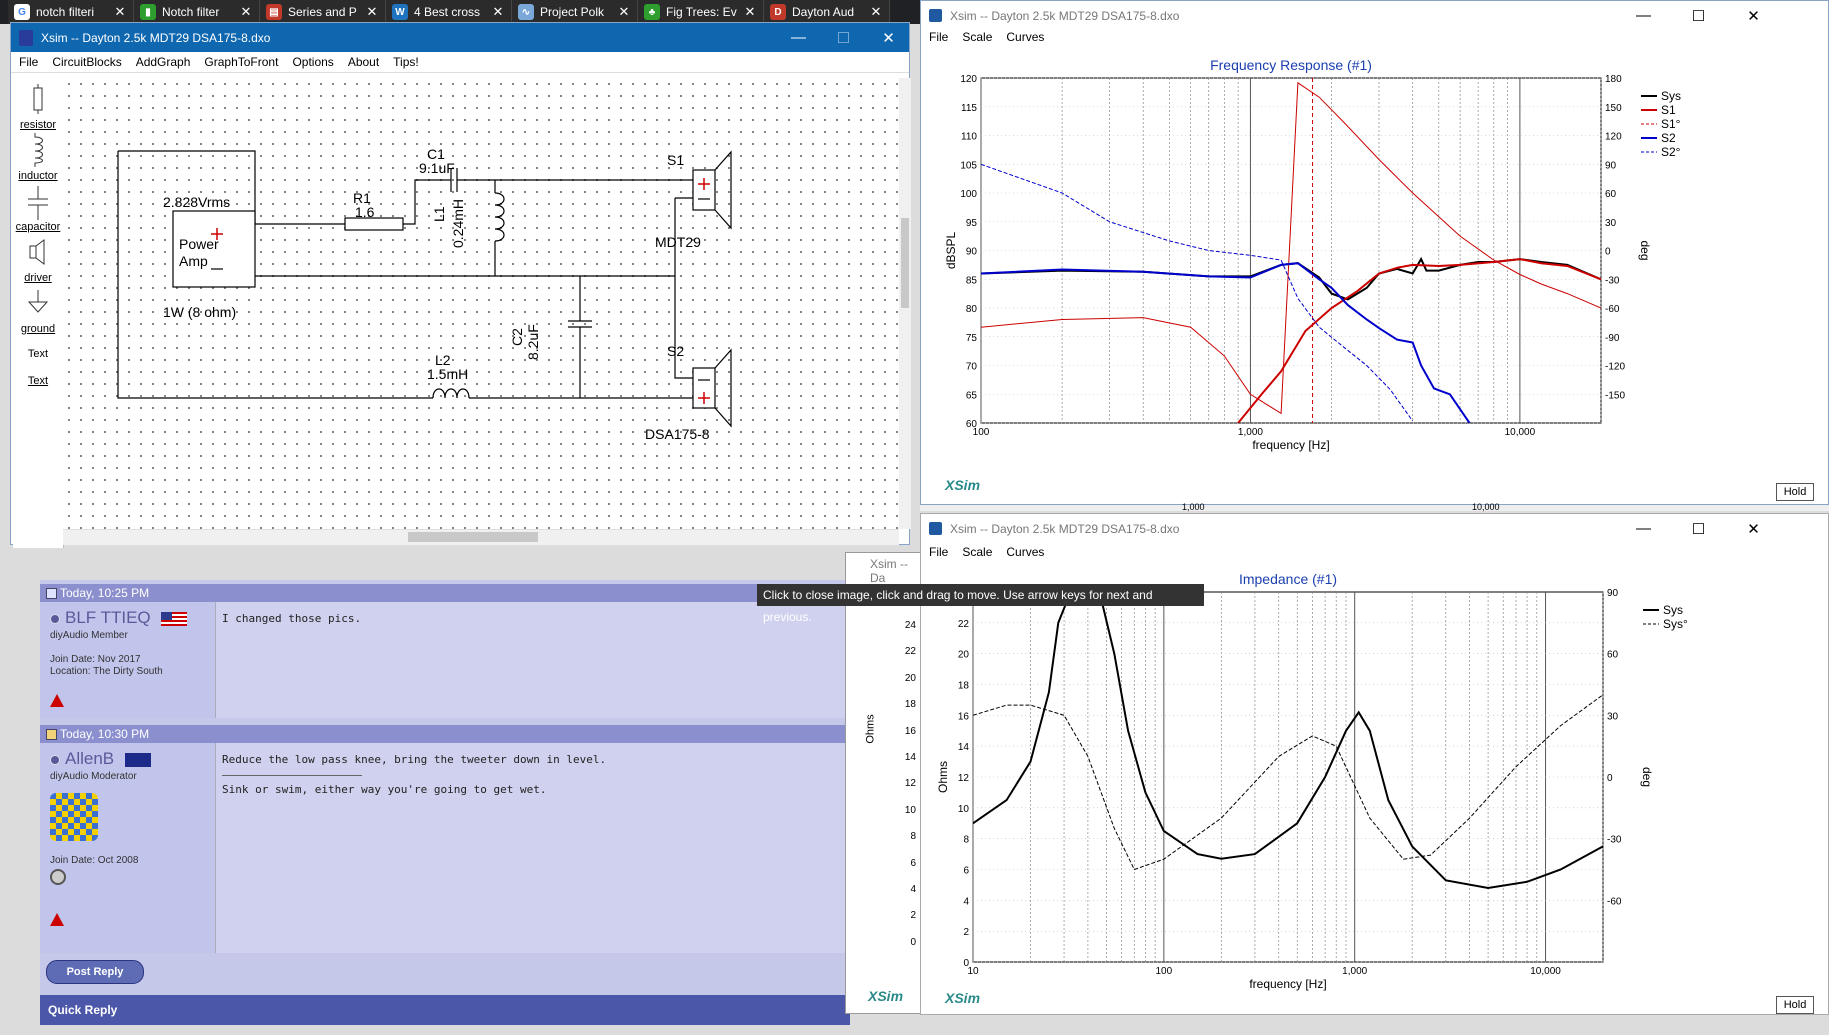  I want to click on menu-graphtofront: GraphToFront, so click(241, 62).